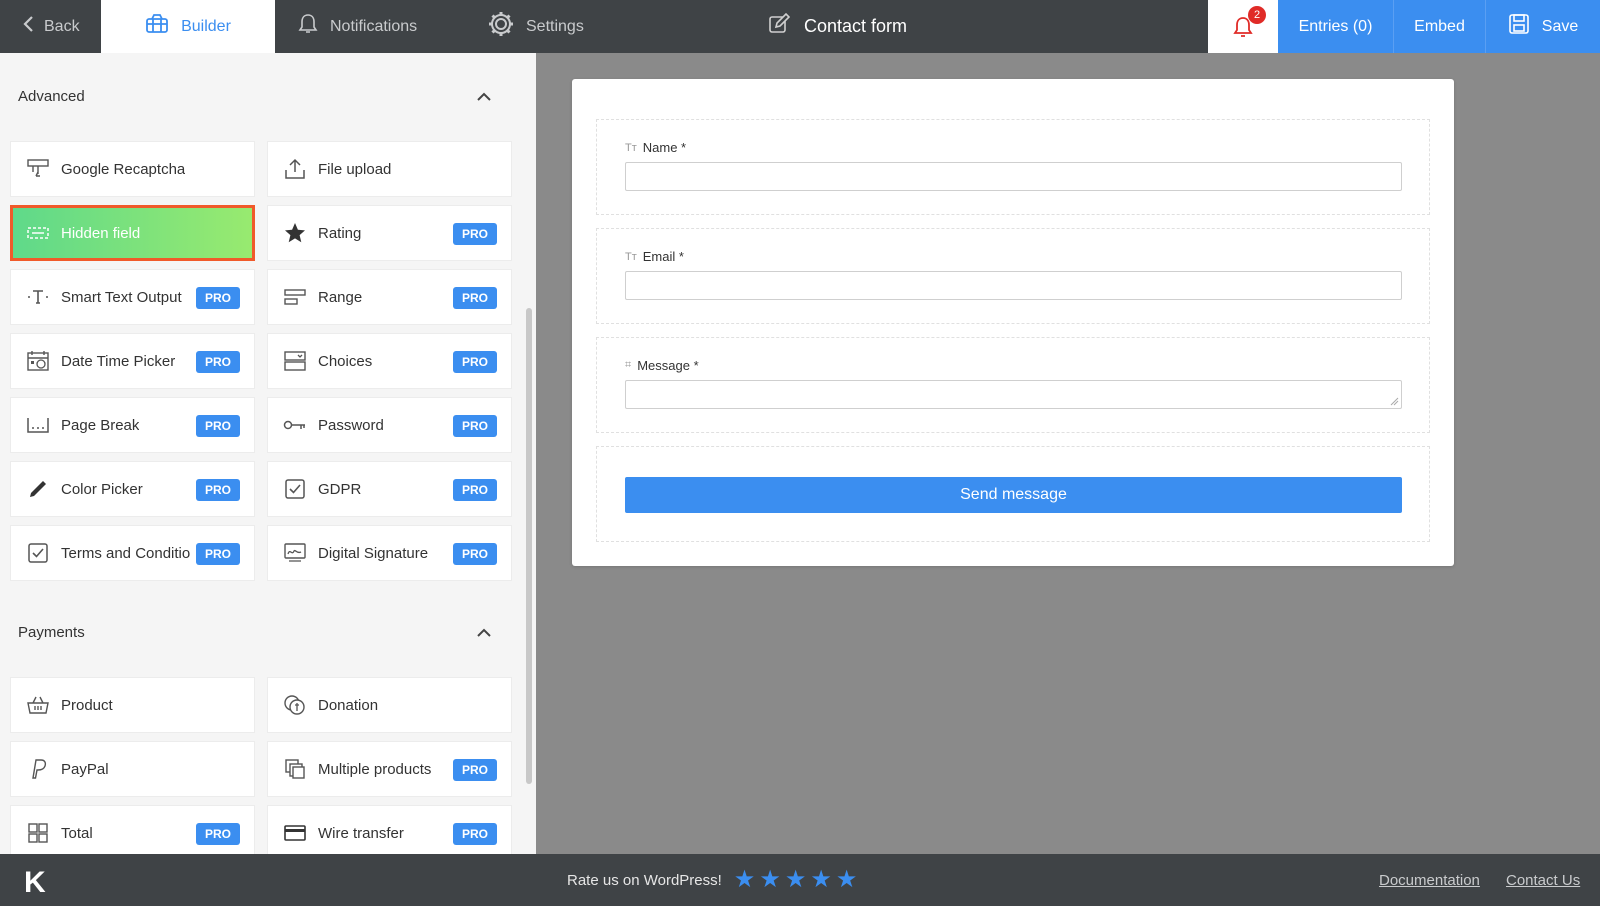 This screenshot has height=906, width=1600. I want to click on field-message-label-row: ⌗ Message *, so click(662, 365).